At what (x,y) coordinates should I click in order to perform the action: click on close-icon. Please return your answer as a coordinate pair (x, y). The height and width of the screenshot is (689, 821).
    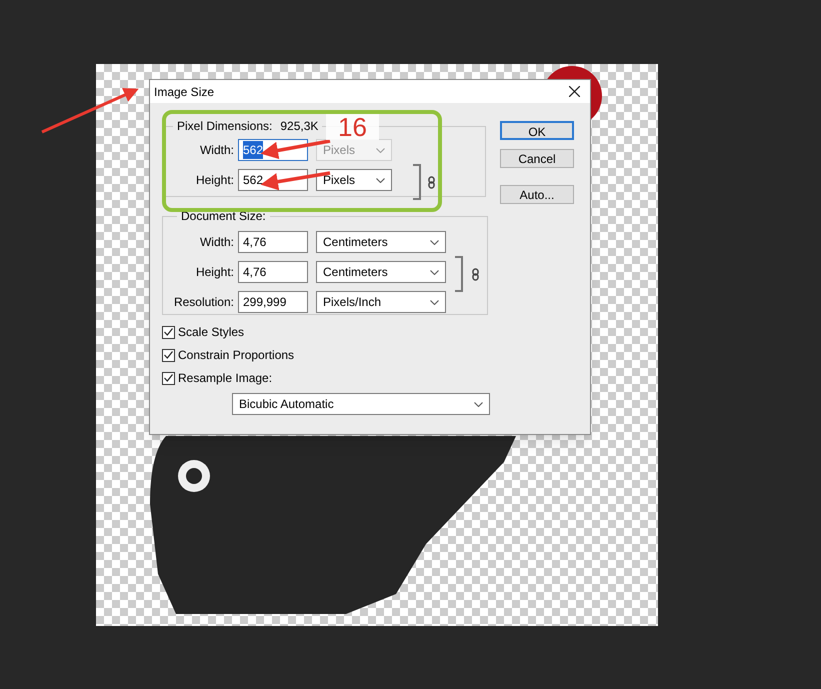
    Looking at the image, I should click on (574, 91).